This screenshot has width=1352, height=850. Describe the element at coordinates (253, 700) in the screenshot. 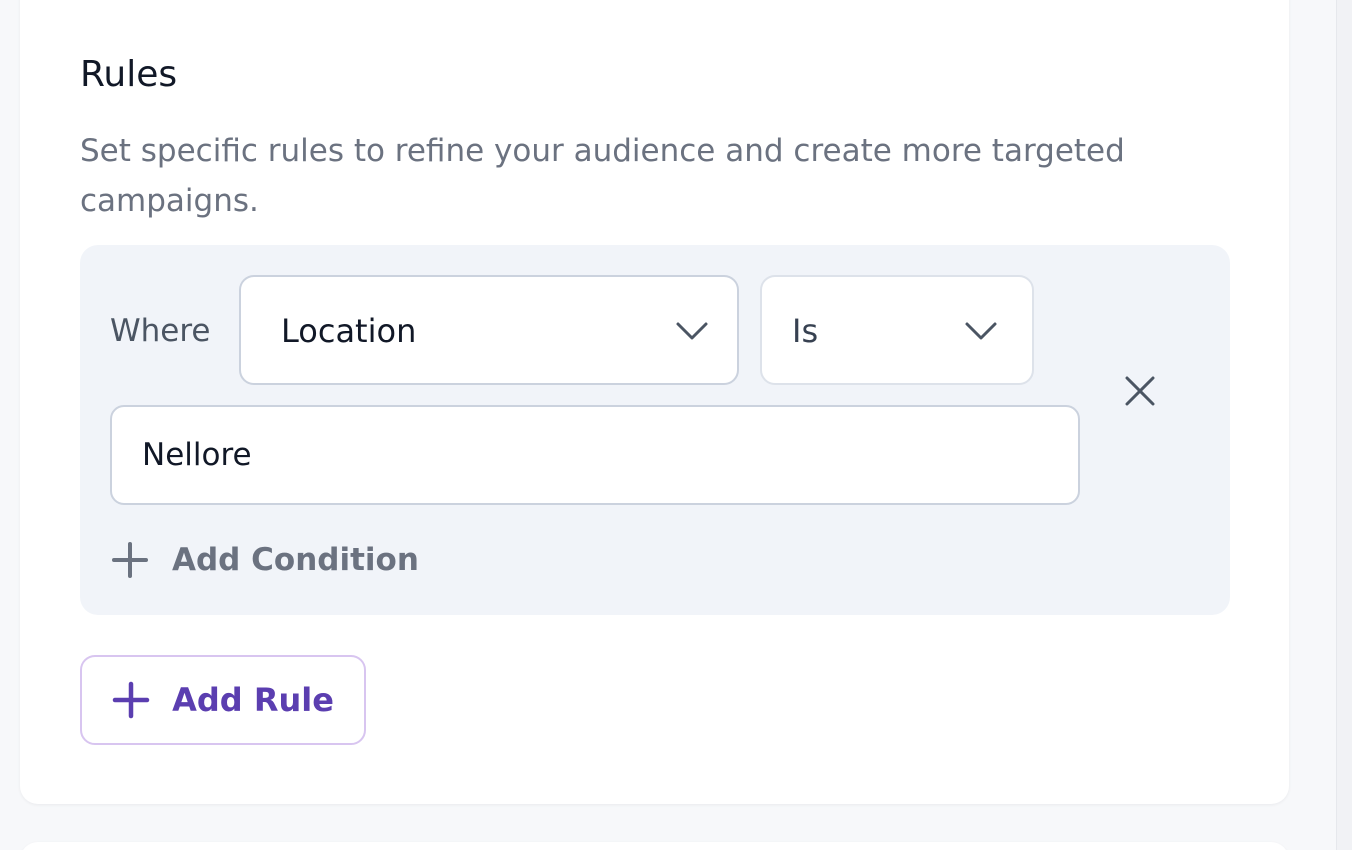

I see `add-rule-label: Add Rule` at that location.